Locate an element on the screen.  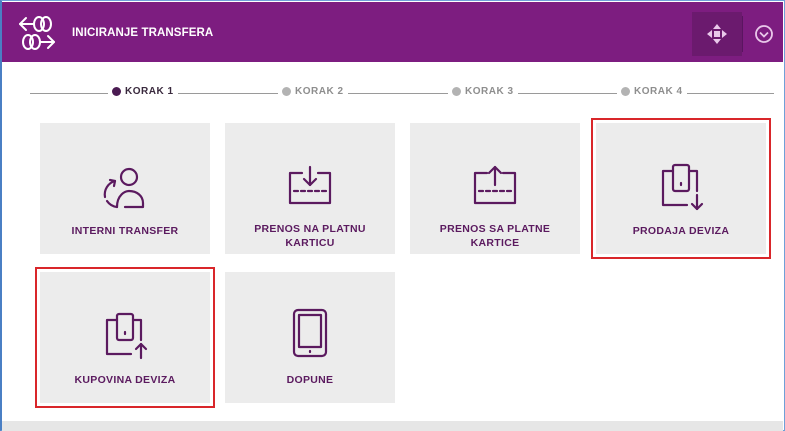
collapse-button is located at coordinates (763, 34).